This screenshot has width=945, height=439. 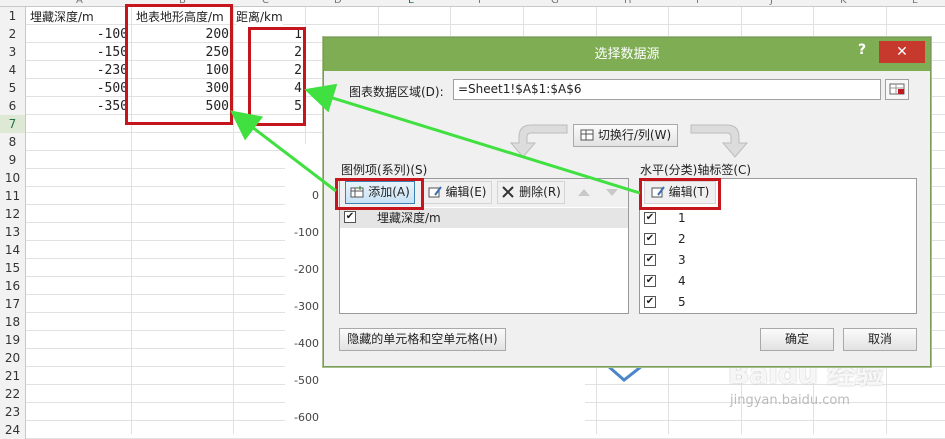 I want to click on arrow-add-to-column-b, so click(x=283, y=151).